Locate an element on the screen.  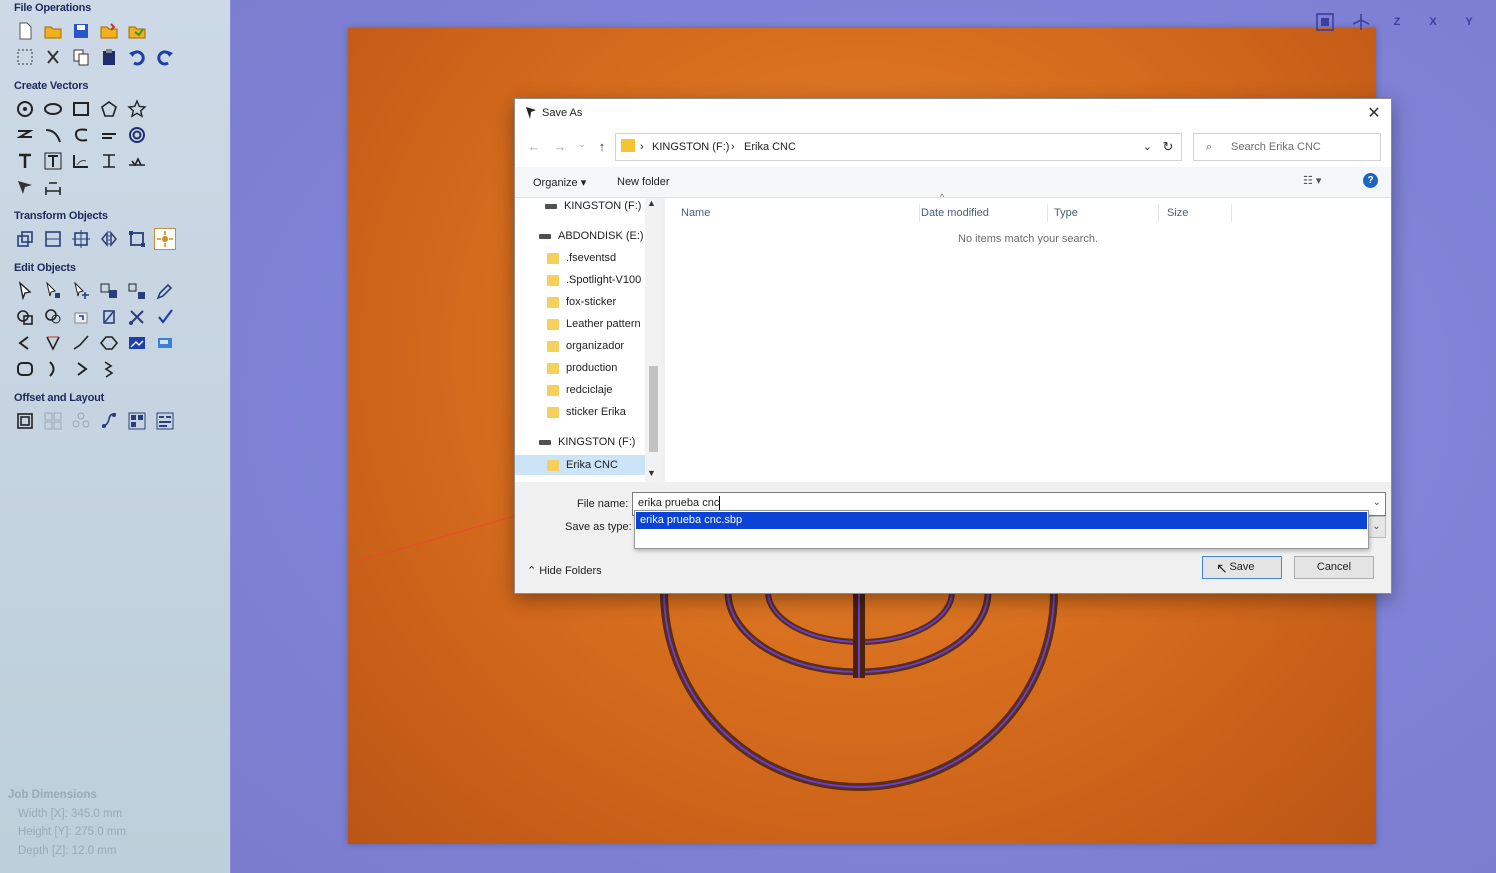
scale-icon is located at coordinates (137, 239).